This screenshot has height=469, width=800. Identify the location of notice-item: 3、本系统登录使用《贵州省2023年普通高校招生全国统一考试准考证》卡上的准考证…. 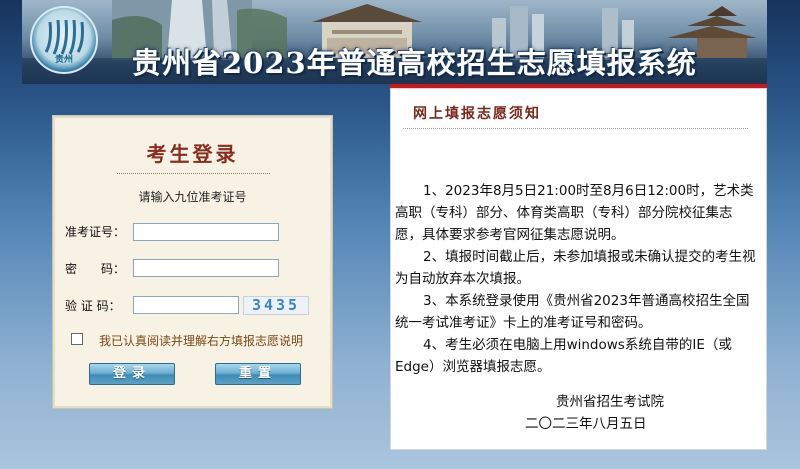
(572, 312).